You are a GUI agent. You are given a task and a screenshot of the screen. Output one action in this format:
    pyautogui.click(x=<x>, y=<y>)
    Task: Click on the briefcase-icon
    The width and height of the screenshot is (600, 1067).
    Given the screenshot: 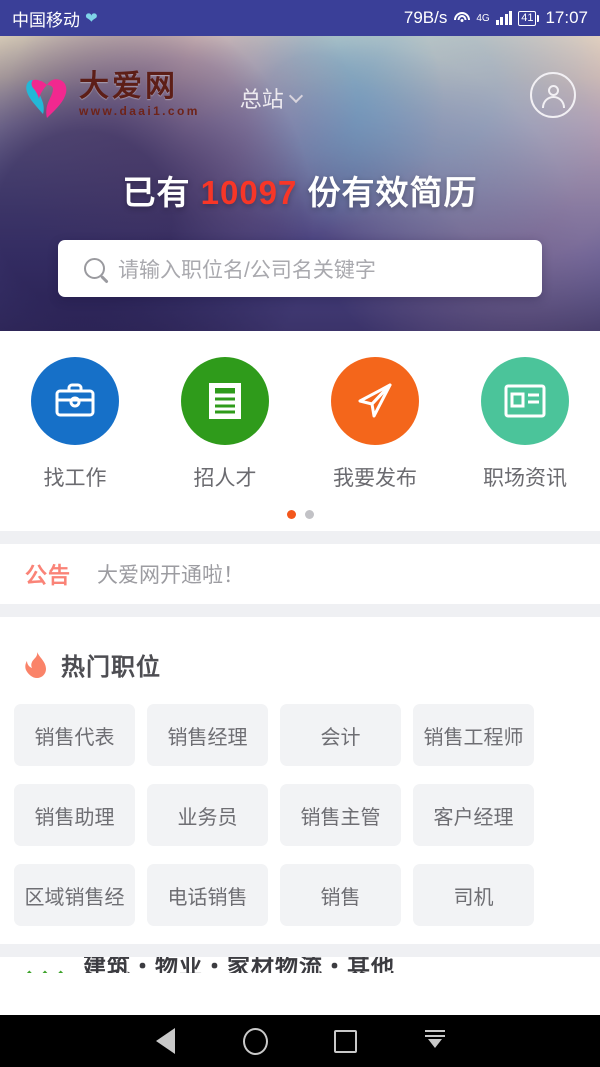 What is the action you would take?
    pyautogui.click(x=75, y=401)
    